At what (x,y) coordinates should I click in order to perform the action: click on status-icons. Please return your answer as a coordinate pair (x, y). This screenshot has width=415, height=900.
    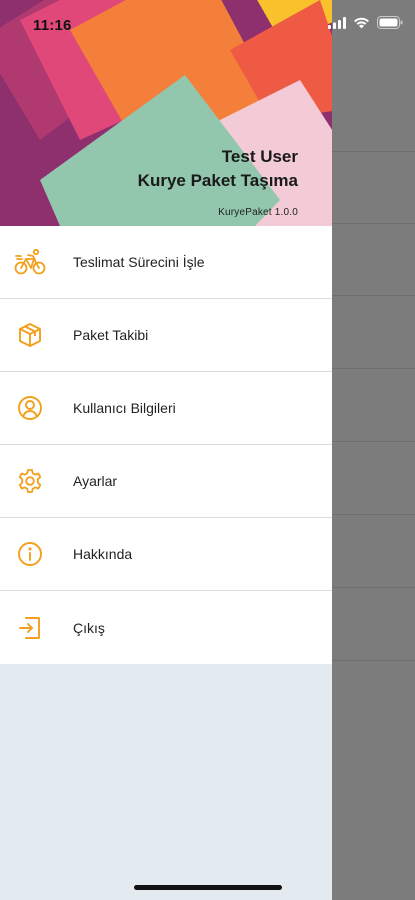
    Looking at the image, I should click on (365, 25).